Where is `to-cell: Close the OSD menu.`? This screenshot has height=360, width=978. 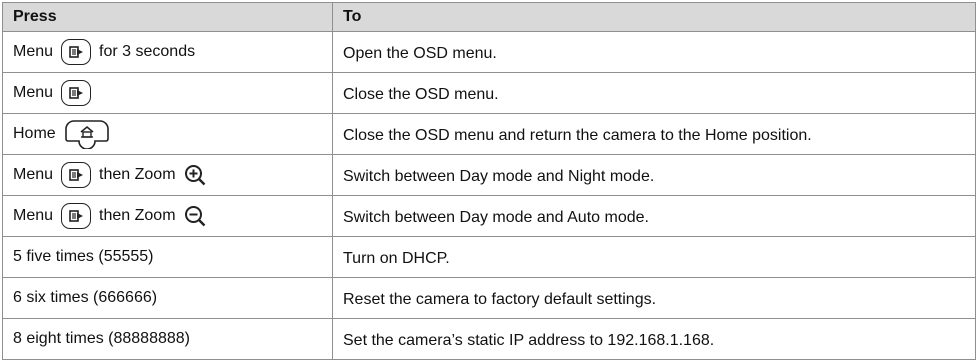 to-cell: Close the OSD menu. is located at coordinates (654, 93).